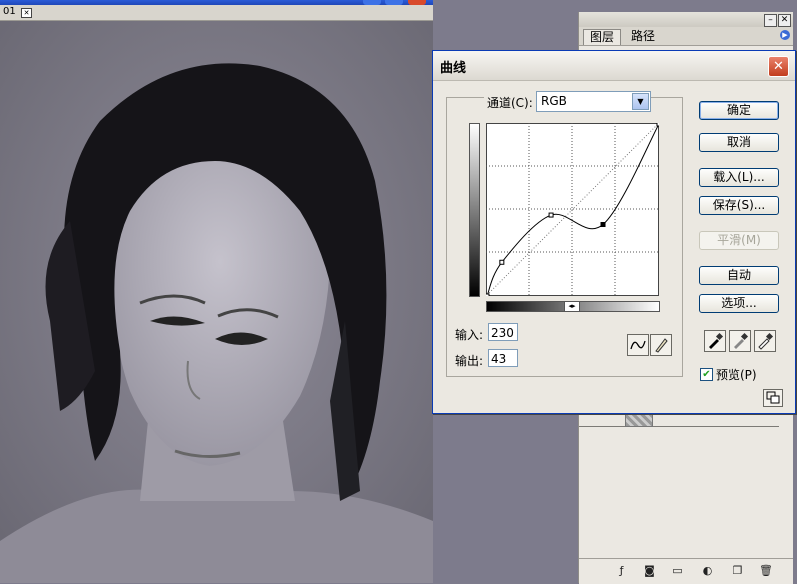 The width and height of the screenshot is (797, 584). I want to click on trash-icon: 🗑, so click(766, 570).